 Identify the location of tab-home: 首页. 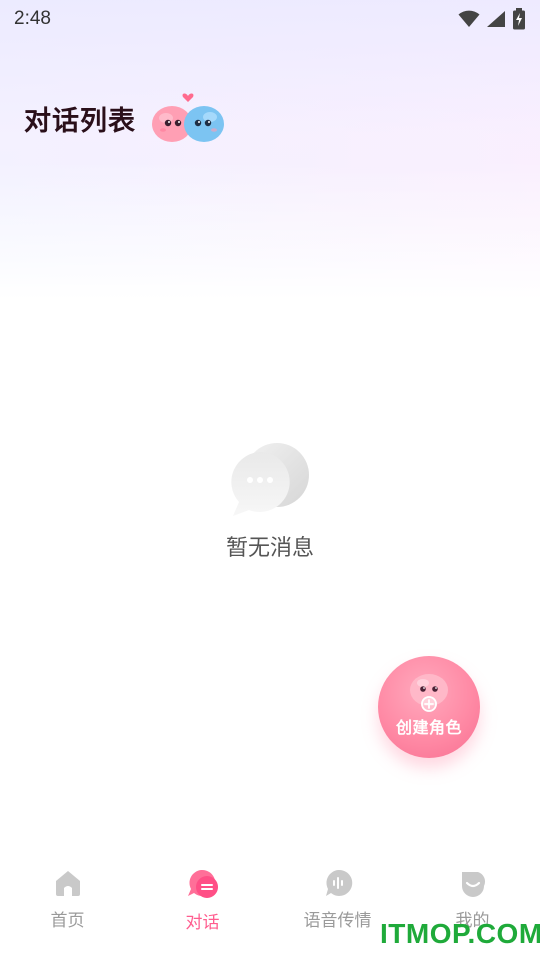
(67, 909).